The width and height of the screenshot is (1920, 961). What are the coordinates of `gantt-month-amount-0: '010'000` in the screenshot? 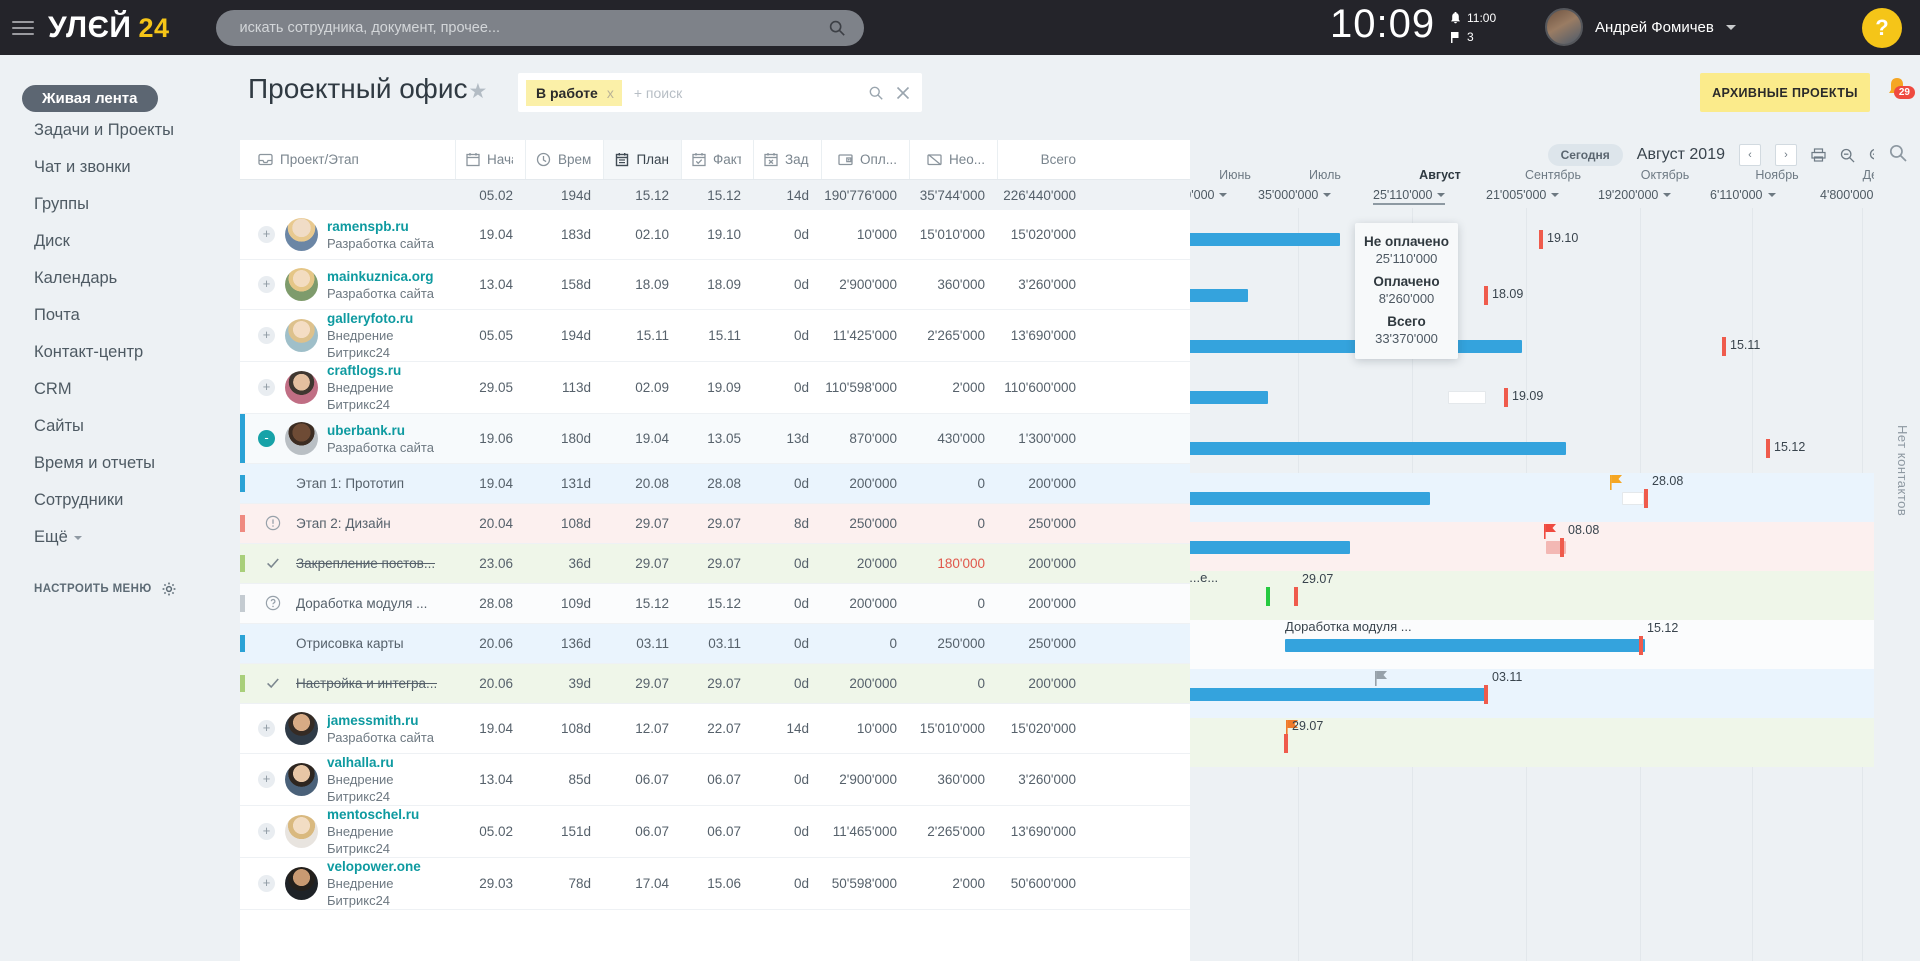 It's located at (1209, 195).